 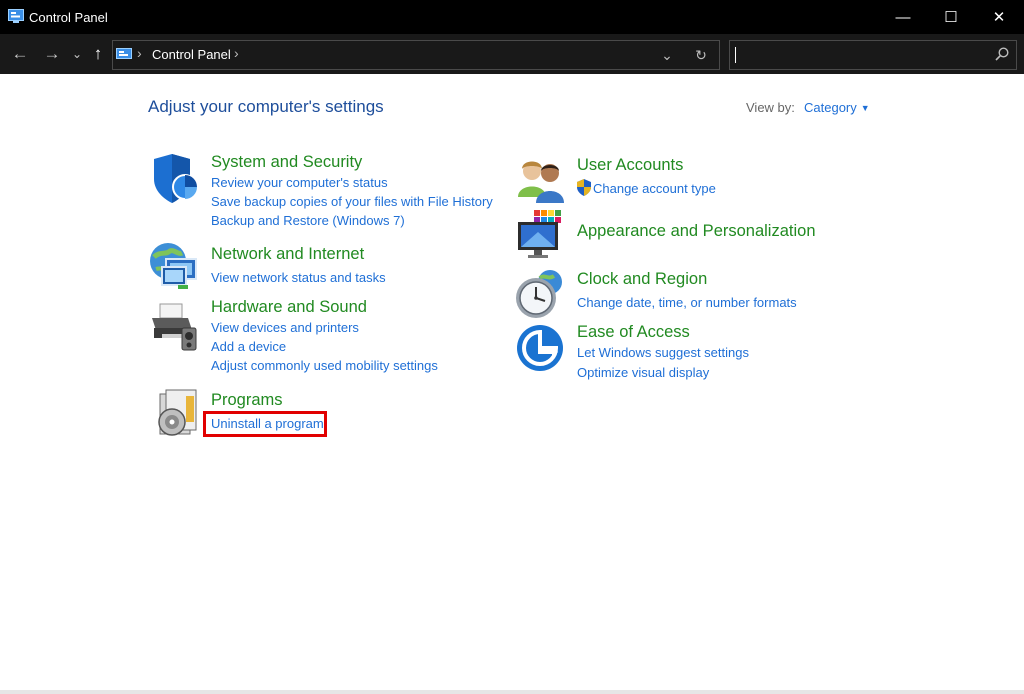 I want to click on back-arrow-icon: ←, so click(x=20, y=53).